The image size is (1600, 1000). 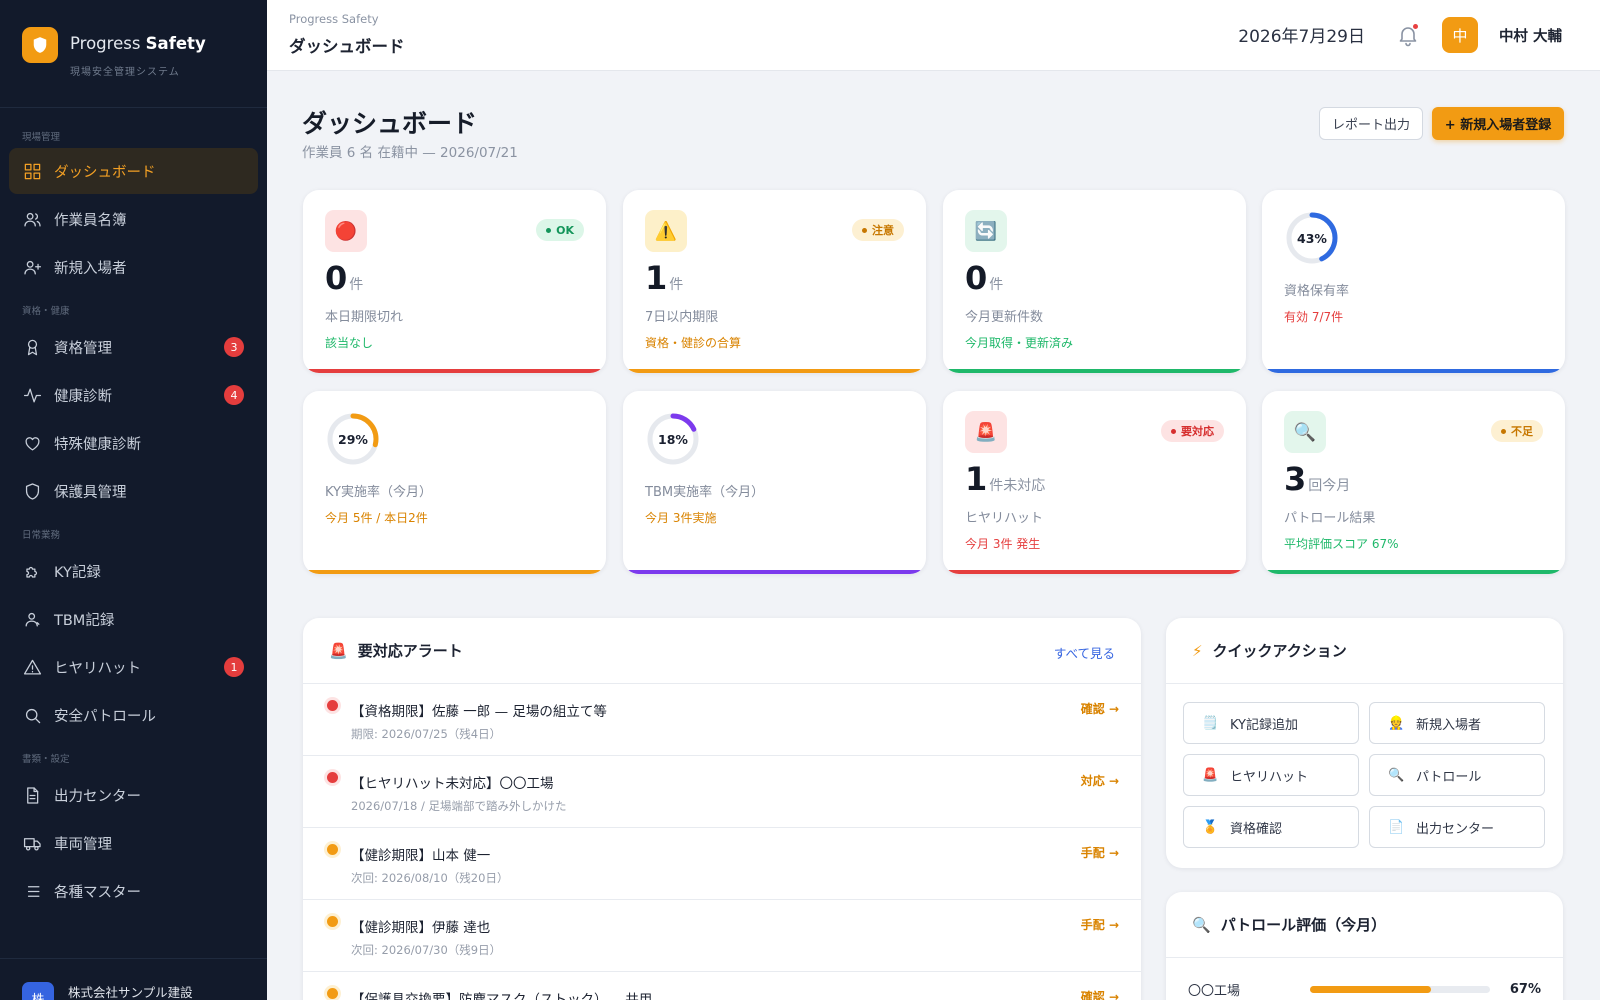 I want to click on stat-value: 0件, so click(x=984, y=278).